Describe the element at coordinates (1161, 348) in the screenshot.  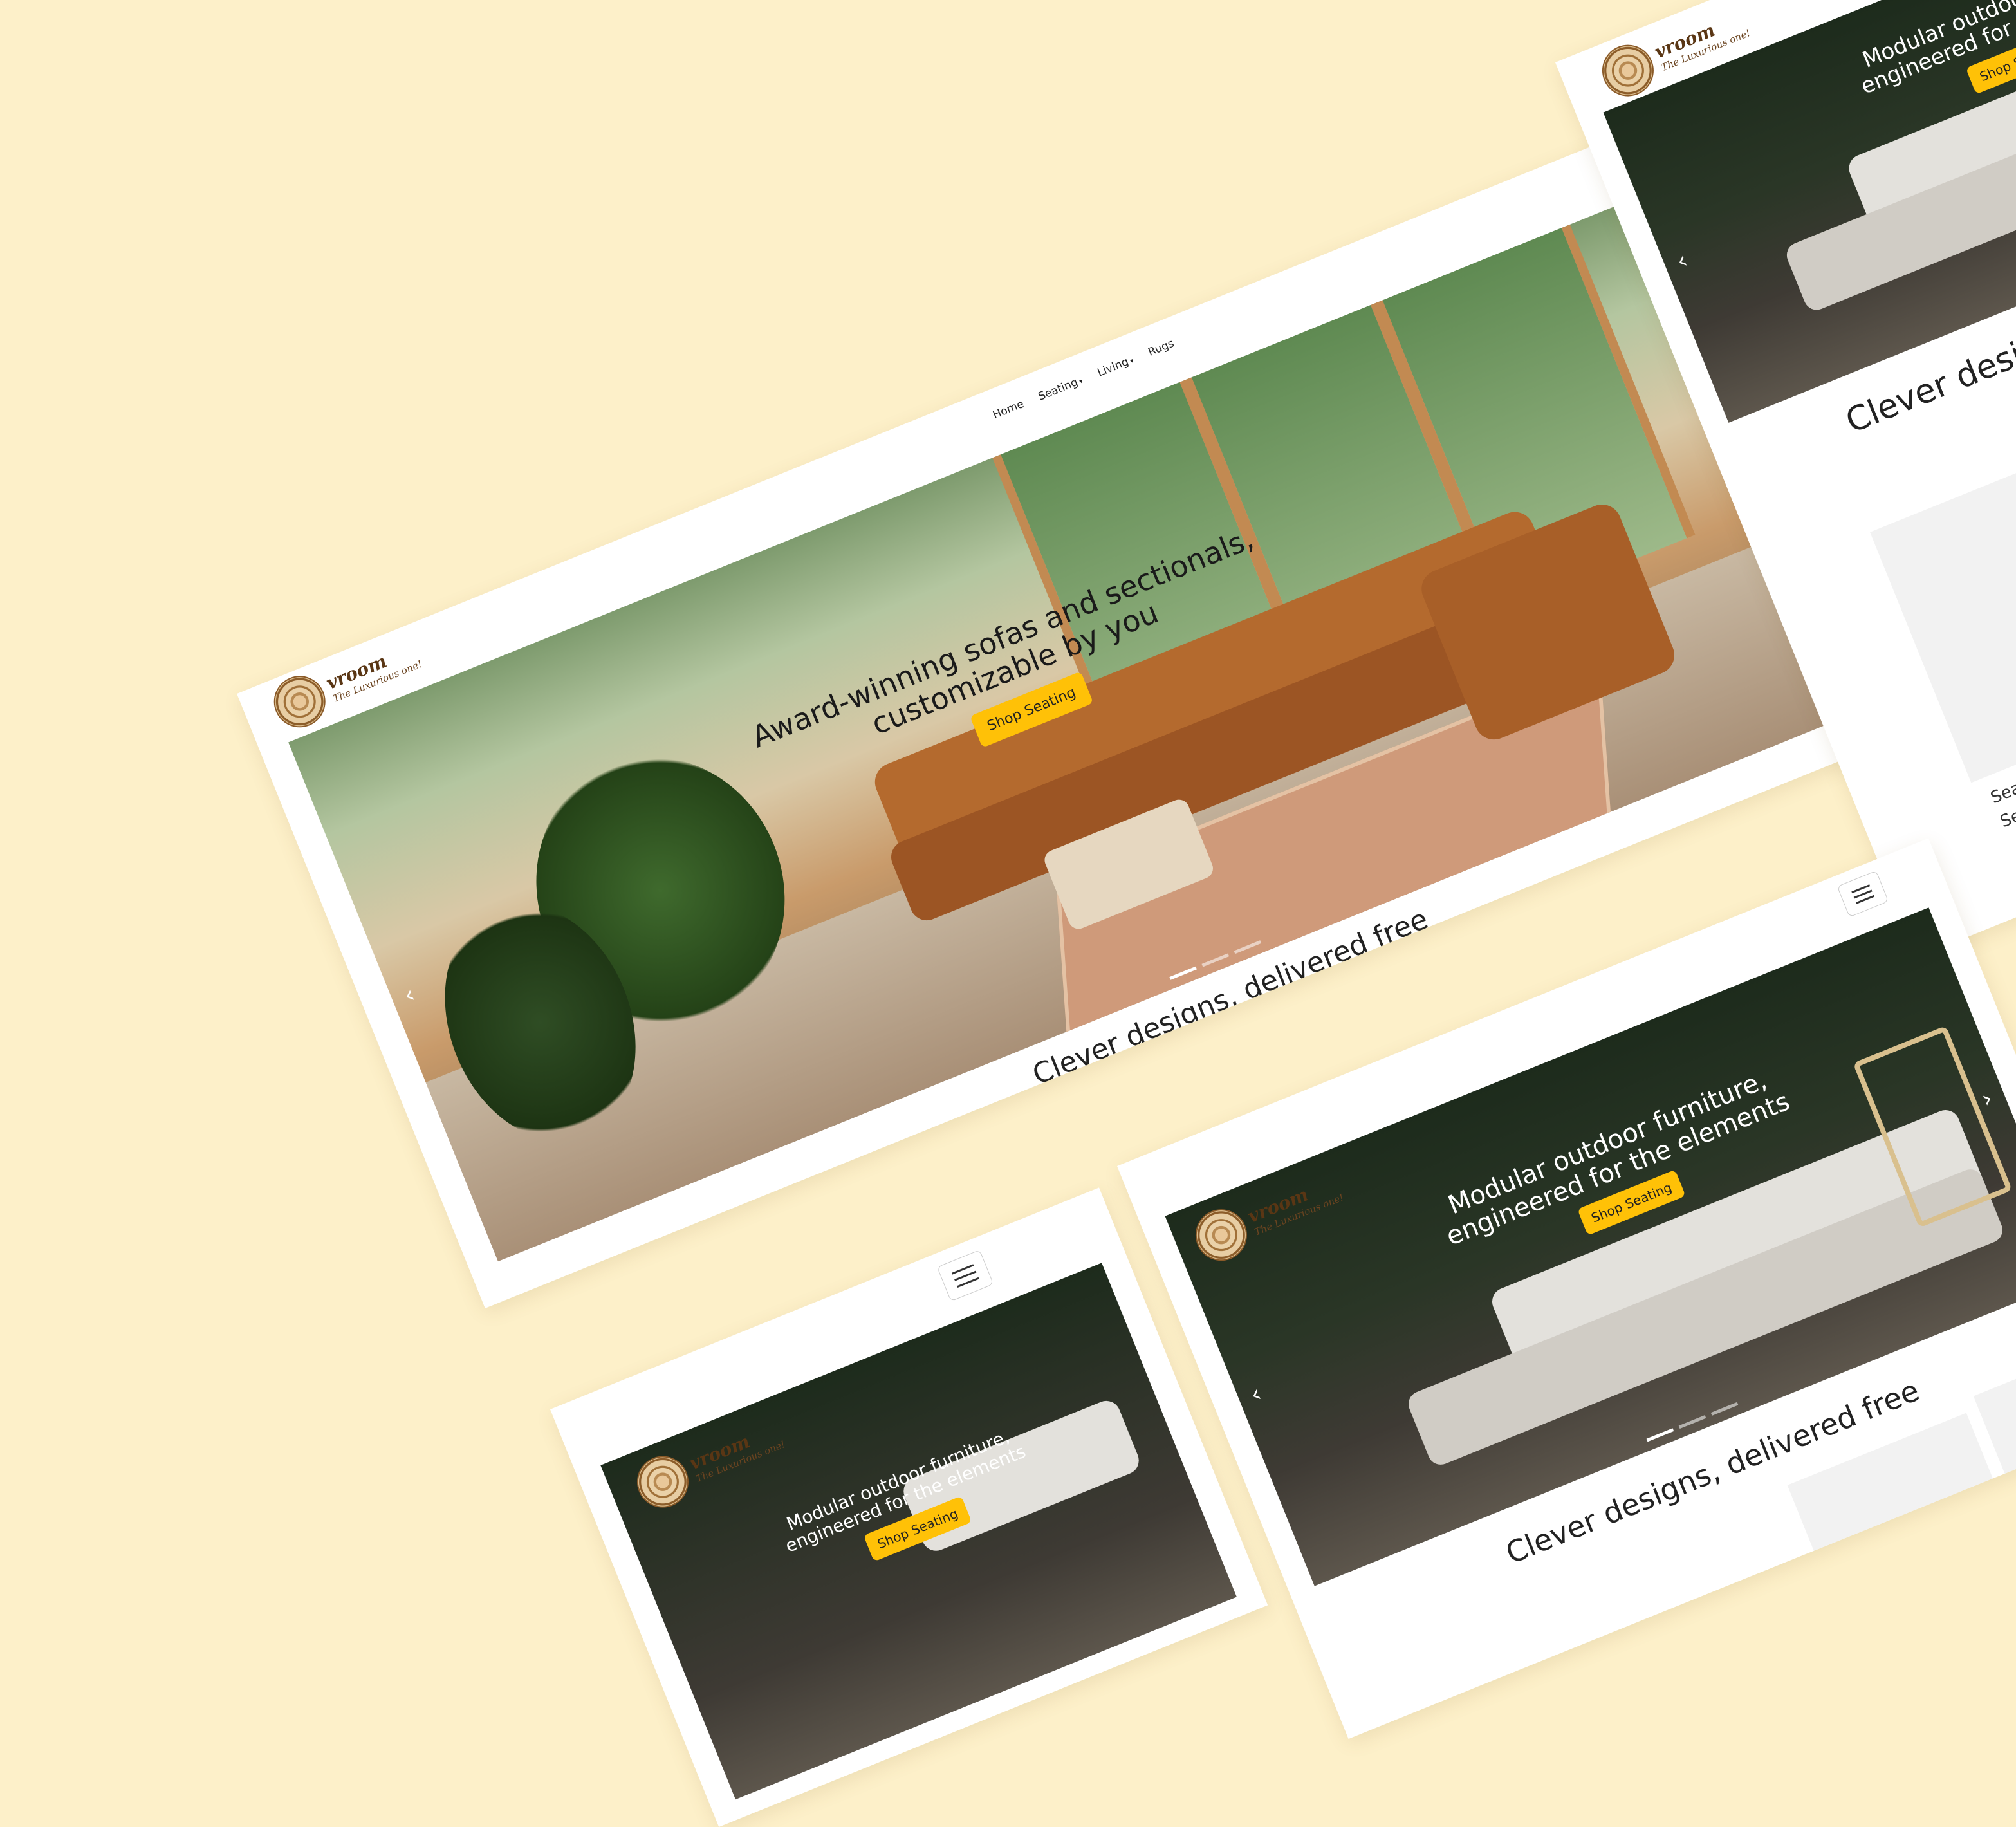
I see `nav-rugs: Rugs` at that location.